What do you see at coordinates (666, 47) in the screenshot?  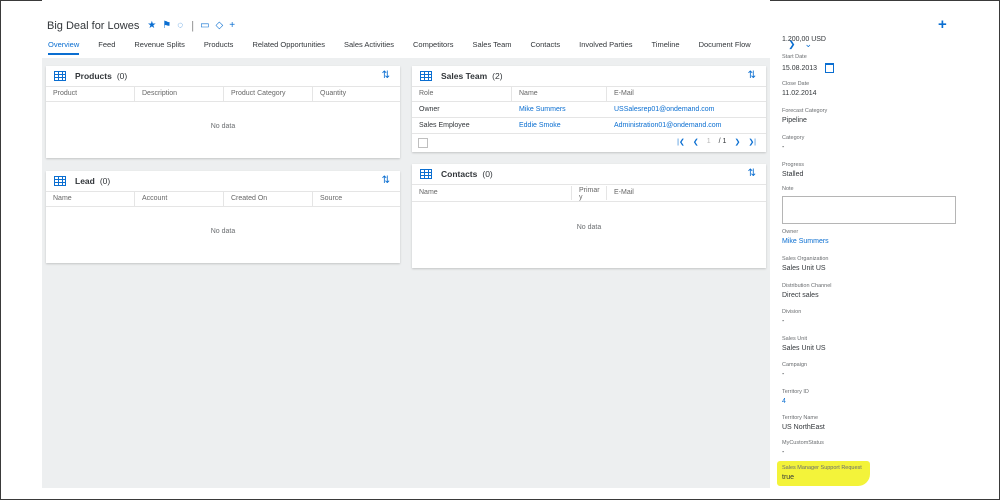 I see `tab-timeline: Timeline` at bounding box center [666, 47].